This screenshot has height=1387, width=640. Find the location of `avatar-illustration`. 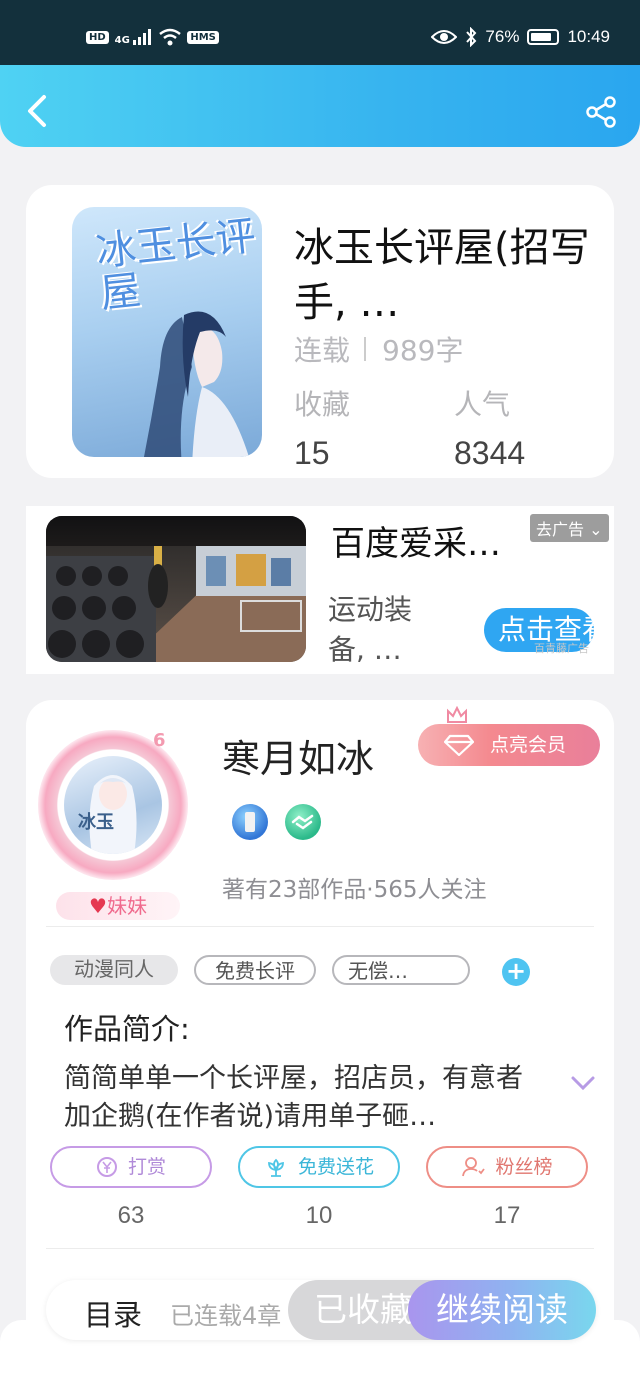

avatar-illustration is located at coordinates (113, 814).